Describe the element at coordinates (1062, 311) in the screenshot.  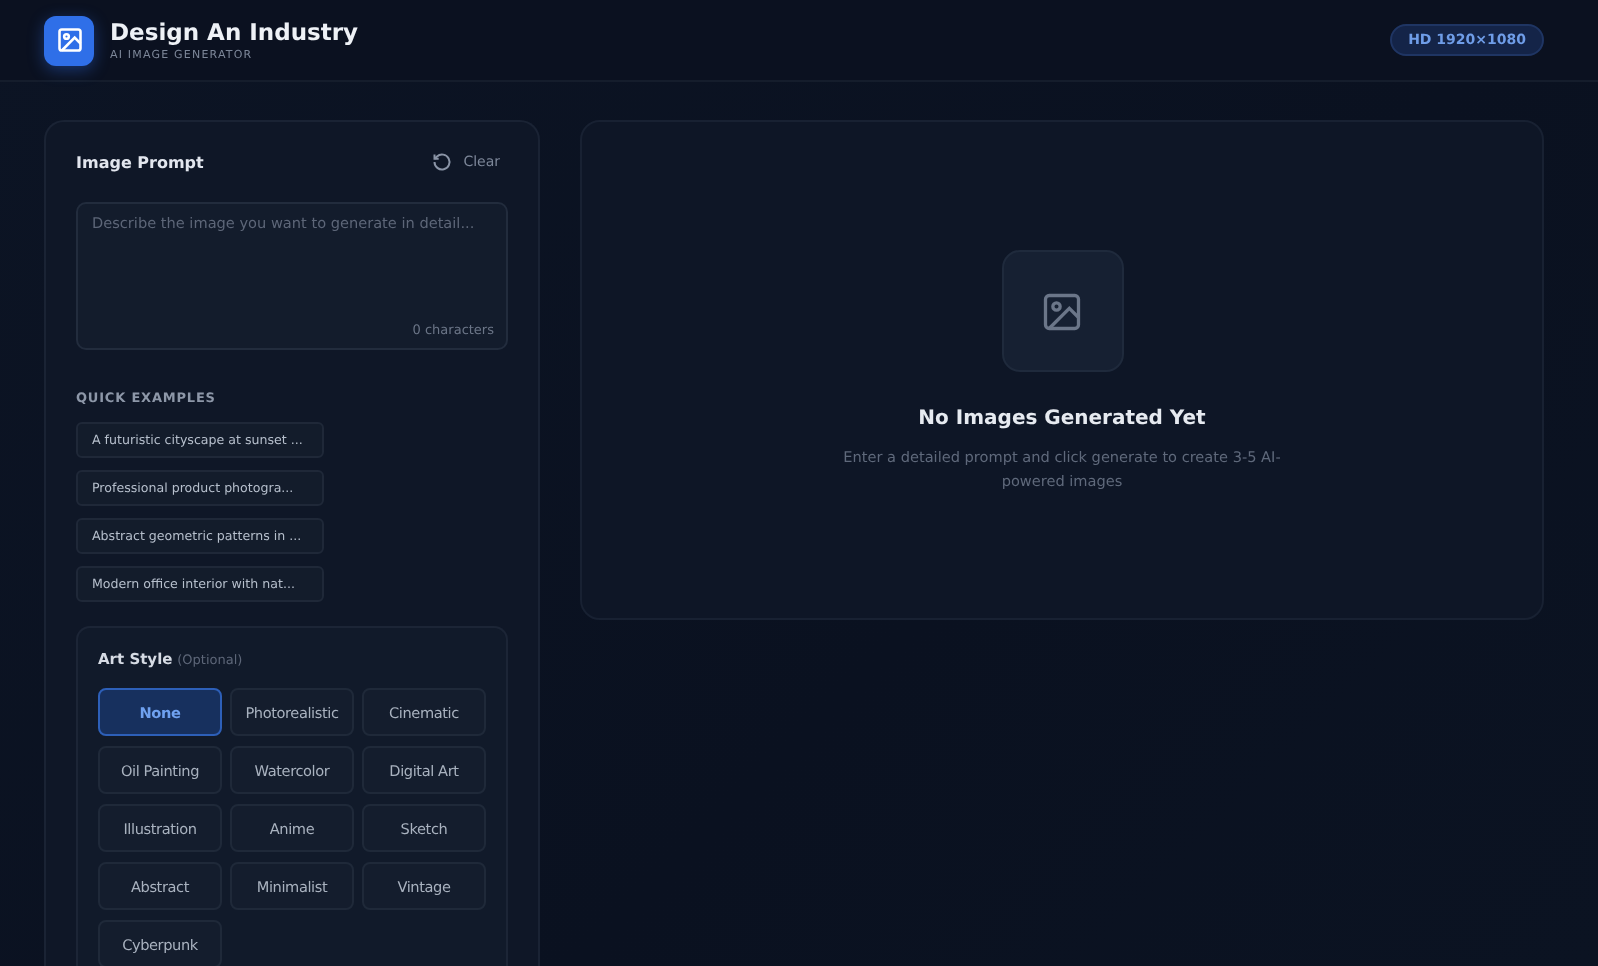
I see `image-placeholder-icon` at that location.